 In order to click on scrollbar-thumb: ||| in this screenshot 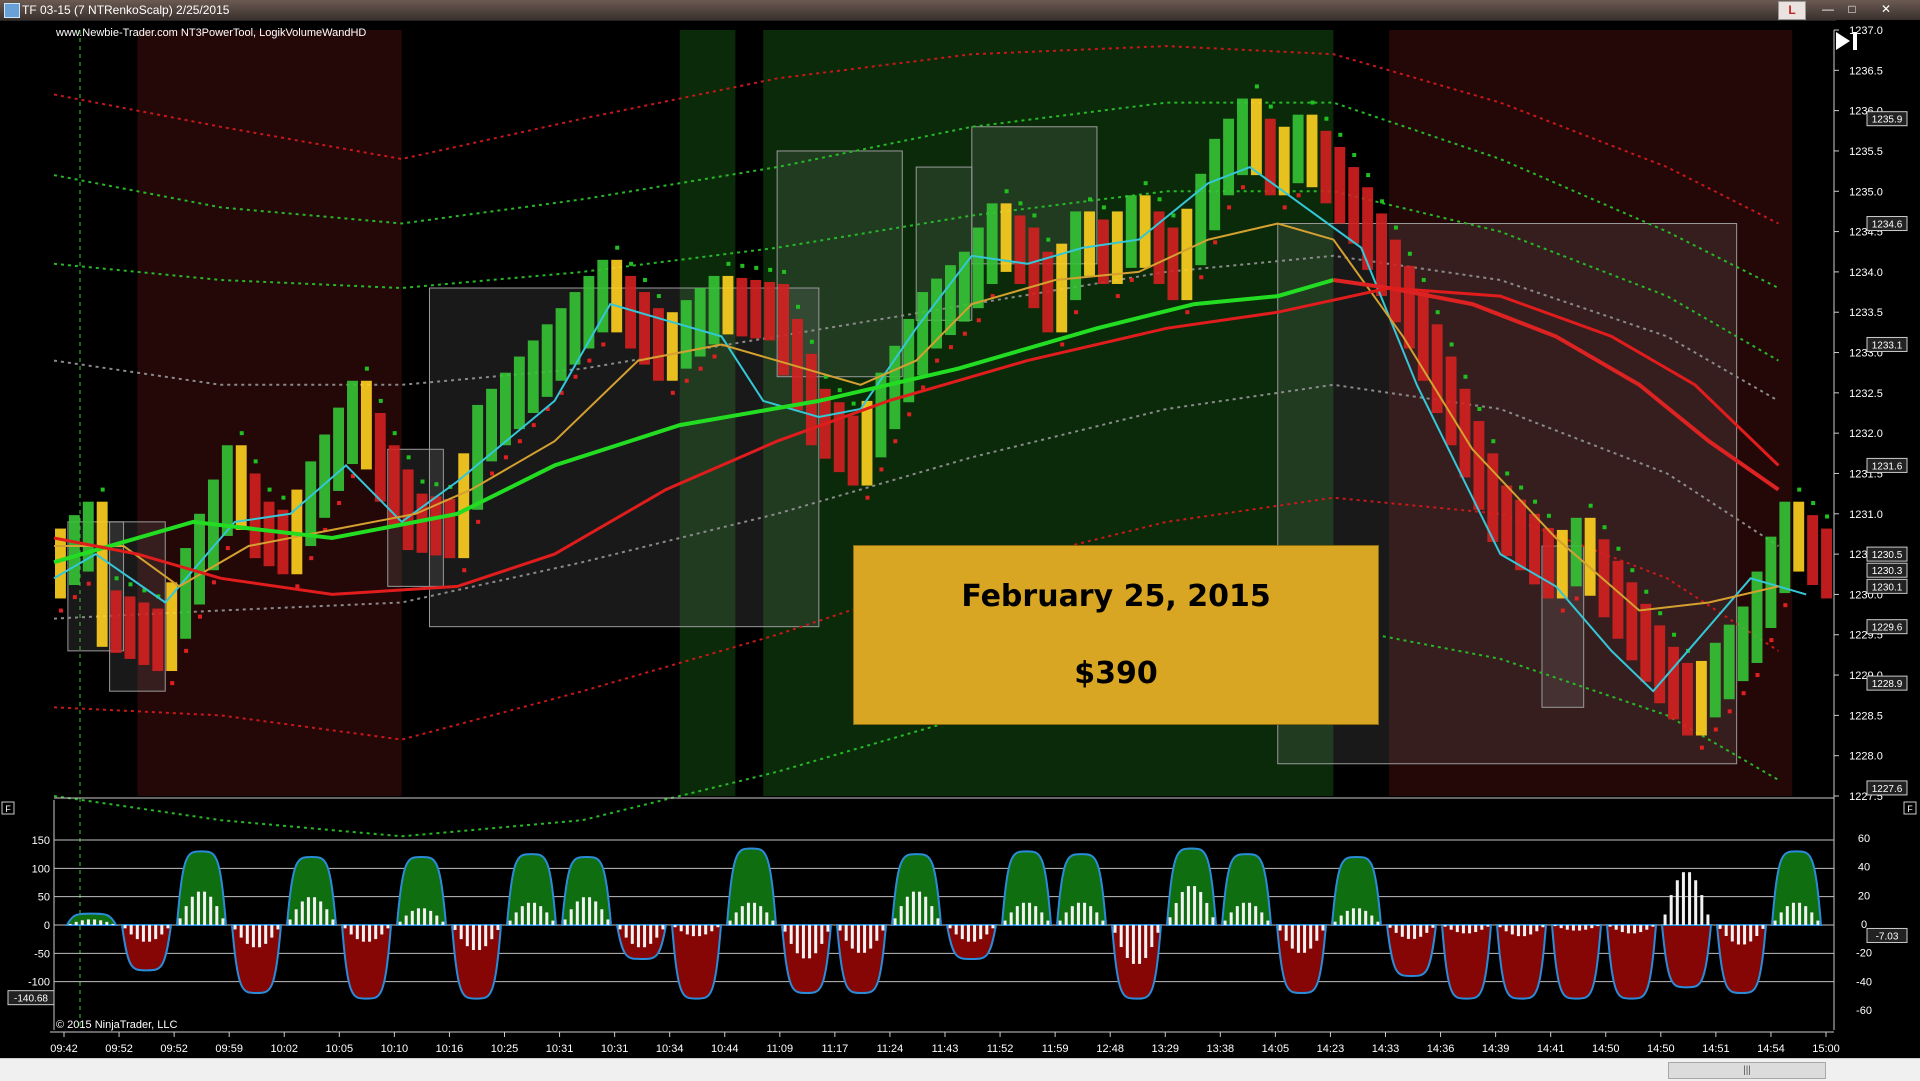, I will do `click(1747, 1070)`.